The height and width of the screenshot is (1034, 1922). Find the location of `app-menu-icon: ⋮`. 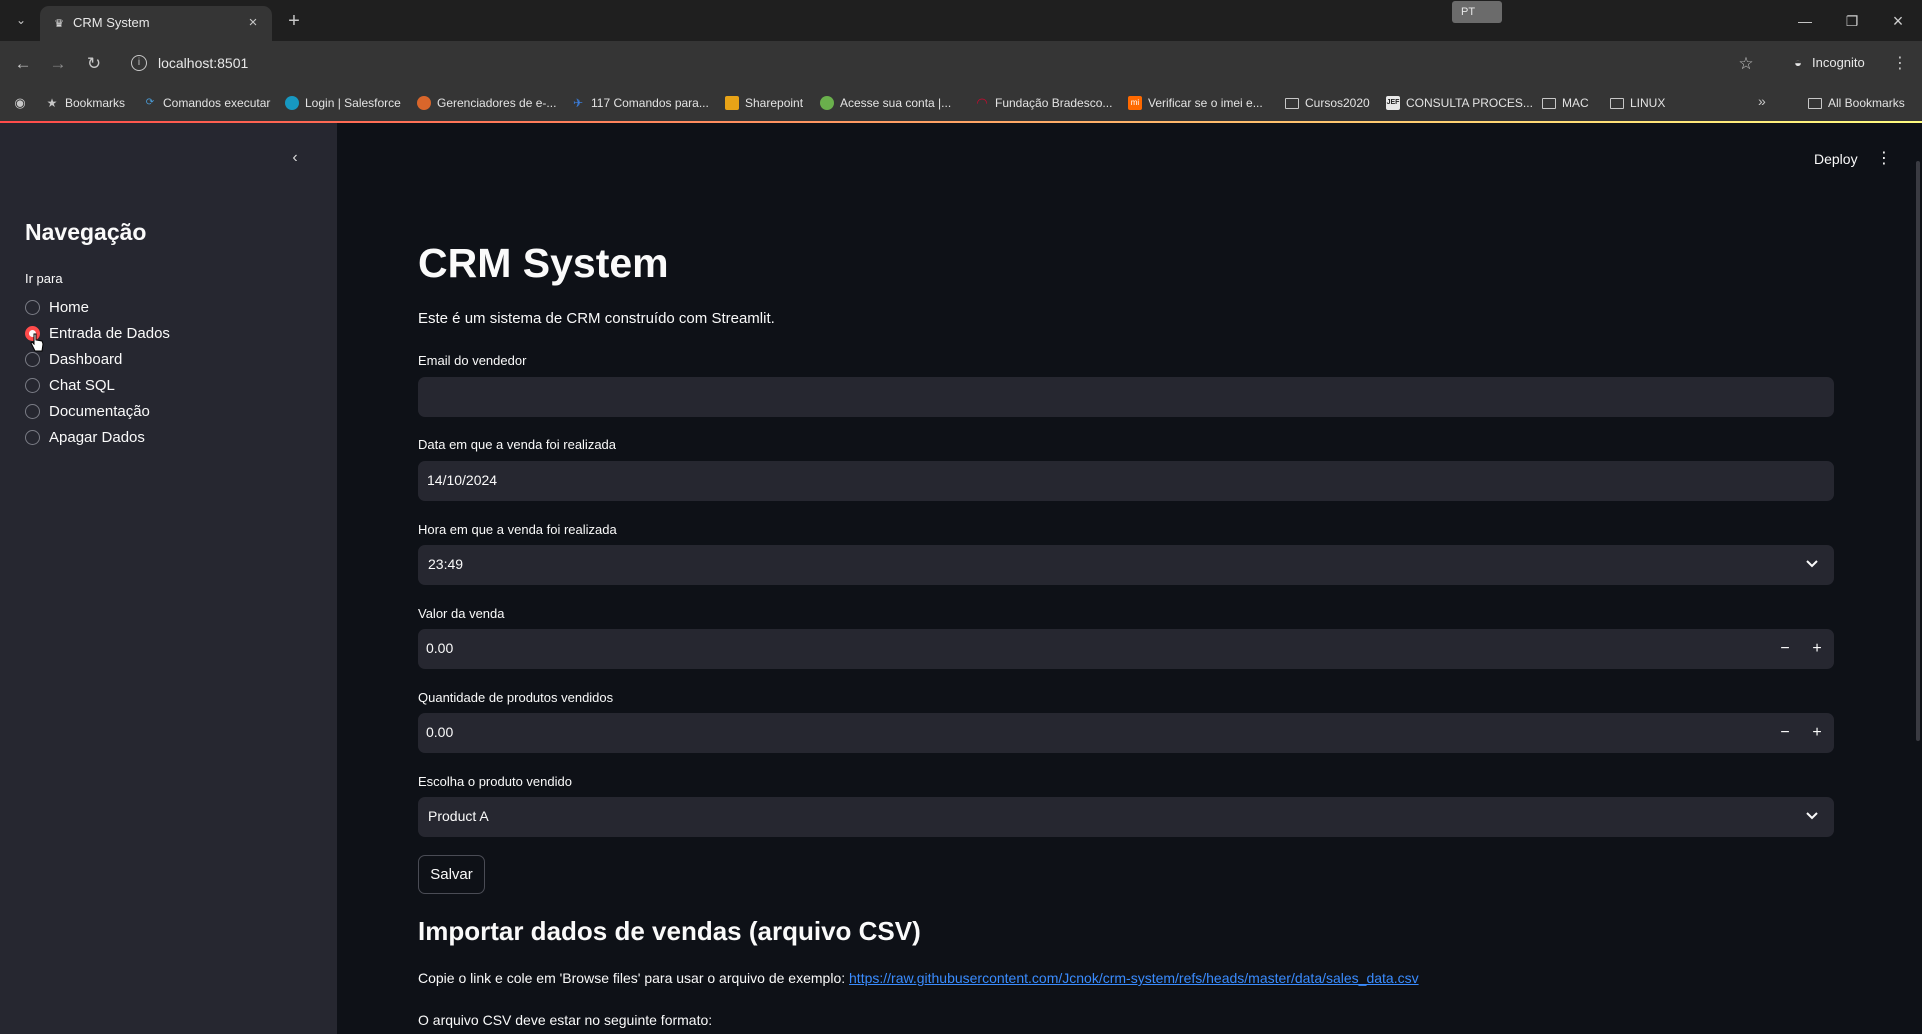

app-menu-icon: ⋮ is located at coordinates (1884, 159).